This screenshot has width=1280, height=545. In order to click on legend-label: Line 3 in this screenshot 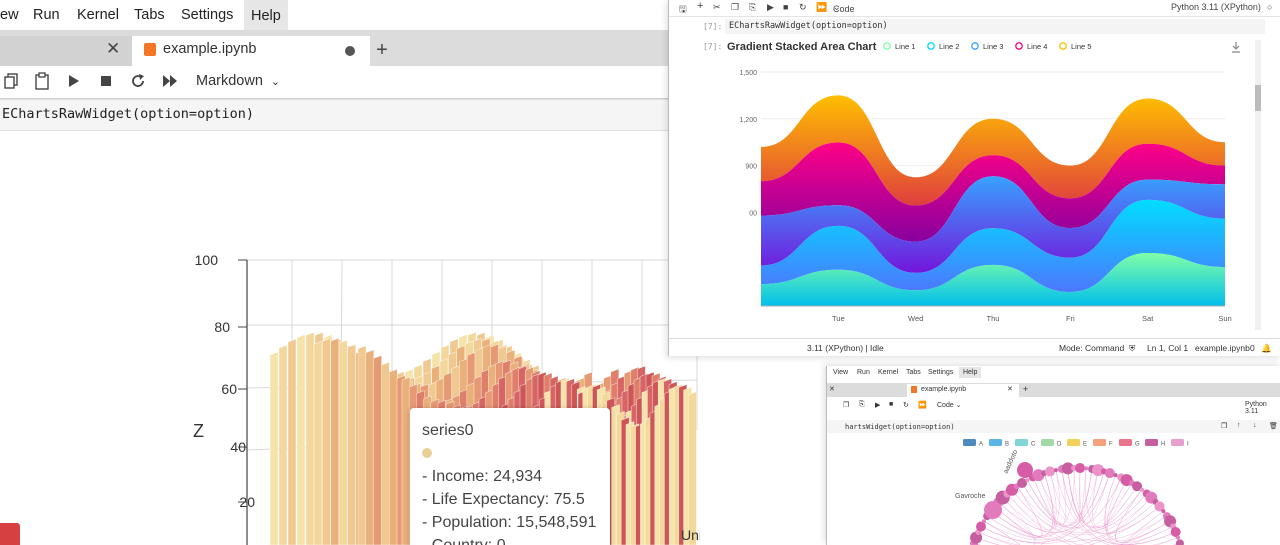, I will do `click(993, 46)`.